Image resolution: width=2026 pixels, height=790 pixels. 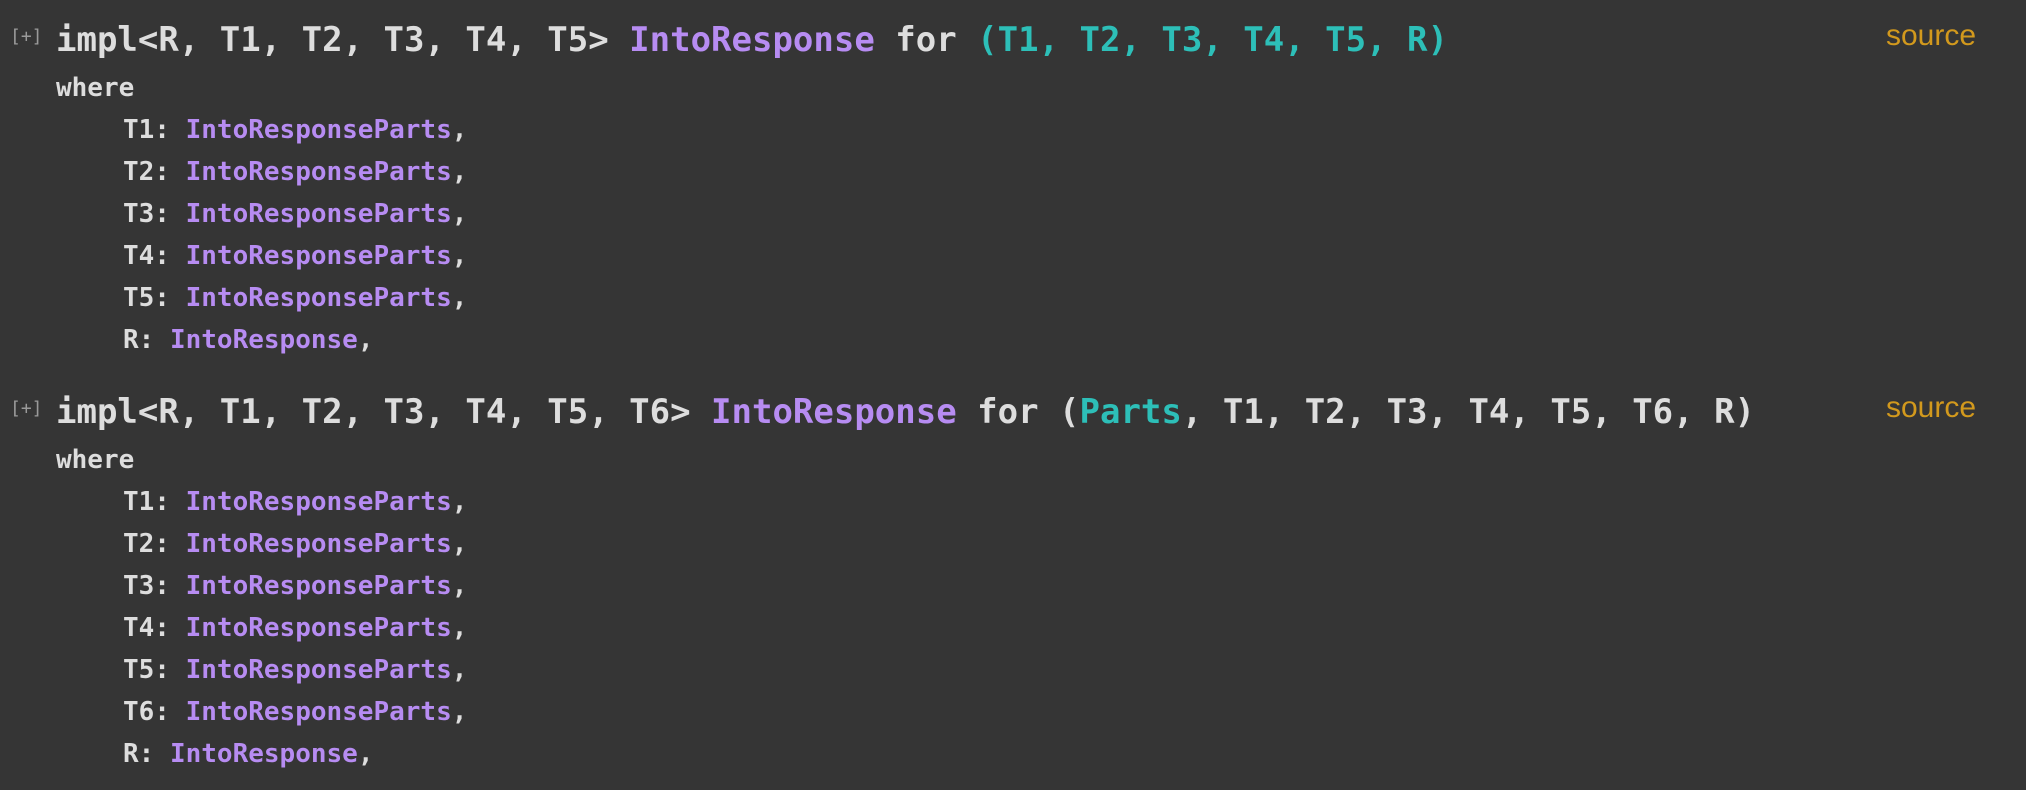 I want to click on impl-generics: impl<R, T1, T2, T3, T4, T5, T6>, so click(x=384, y=412).